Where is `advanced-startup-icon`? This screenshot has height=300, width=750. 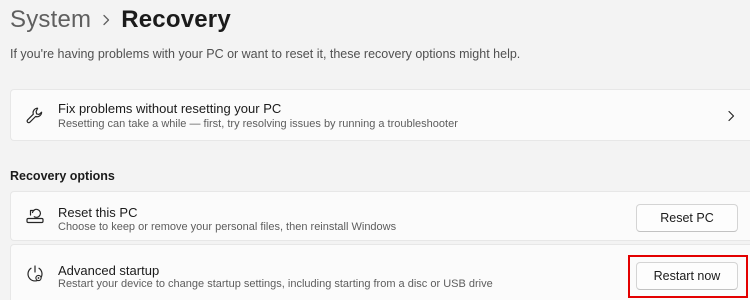 advanced-startup-icon is located at coordinates (35, 274).